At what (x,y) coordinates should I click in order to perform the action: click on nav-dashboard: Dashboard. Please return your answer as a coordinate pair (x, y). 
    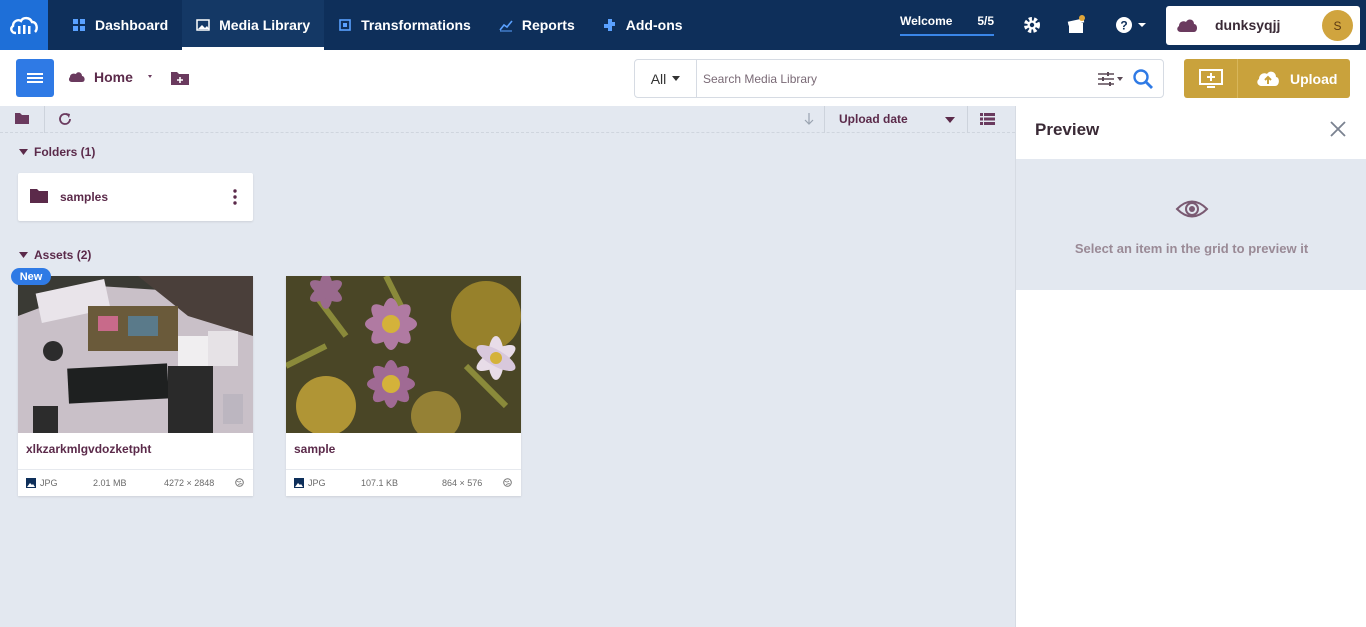
    Looking at the image, I should click on (120, 25).